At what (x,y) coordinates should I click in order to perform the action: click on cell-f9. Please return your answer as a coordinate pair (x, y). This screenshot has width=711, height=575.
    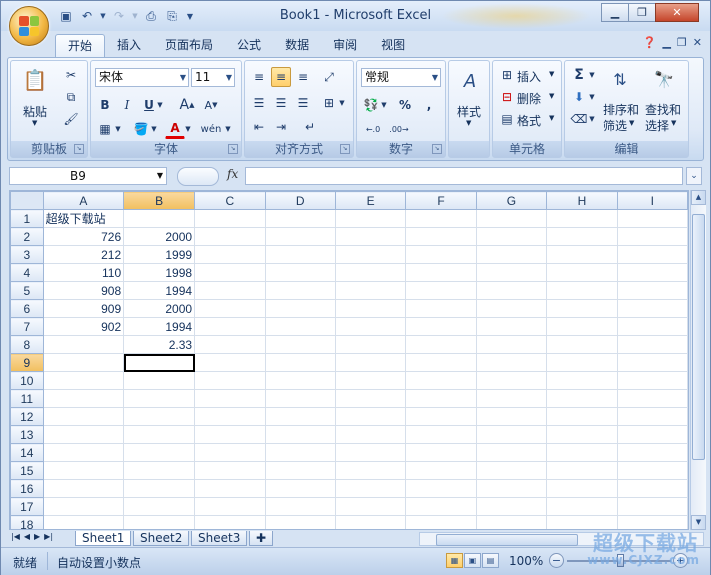
    Looking at the image, I should click on (441, 362).